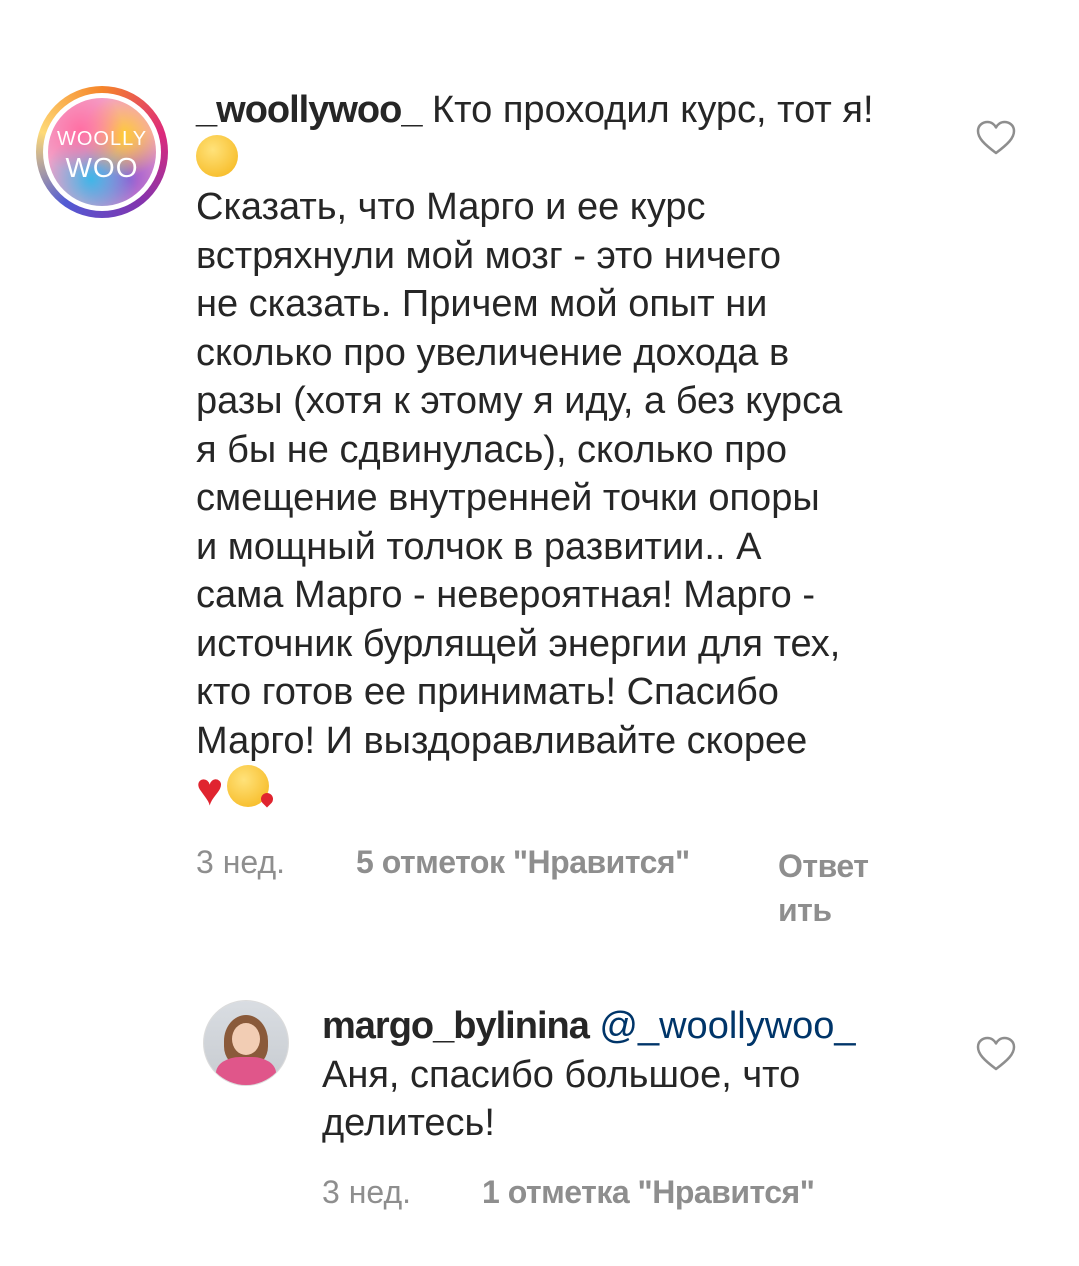  Describe the element at coordinates (309, 110) in the screenshot. I see `comment-username: _woollywoo_` at that location.